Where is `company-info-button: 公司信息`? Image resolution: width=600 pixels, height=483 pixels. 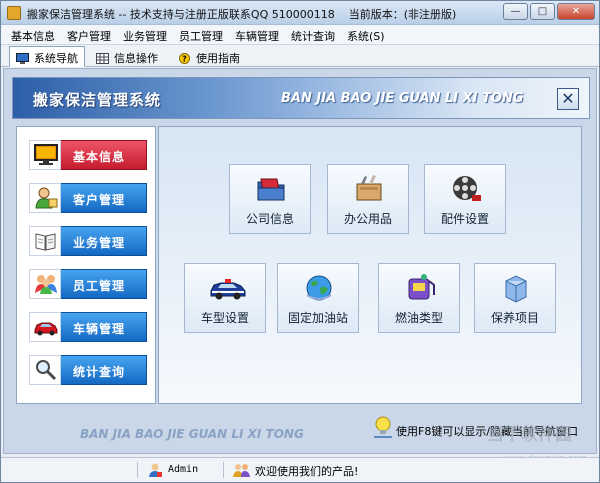
company-info-button: 公司信息 is located at coordinates (270, 199).